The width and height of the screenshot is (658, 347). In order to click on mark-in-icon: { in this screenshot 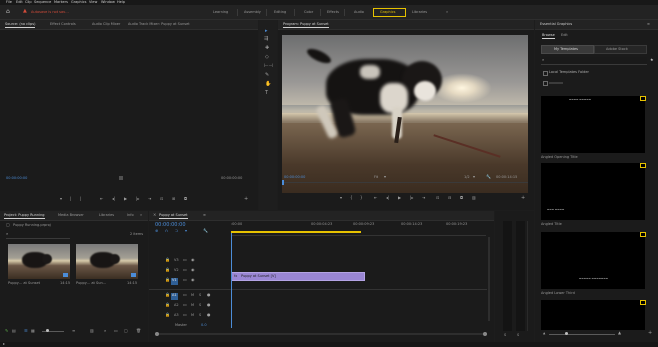, I will do `click(351, 198)`.